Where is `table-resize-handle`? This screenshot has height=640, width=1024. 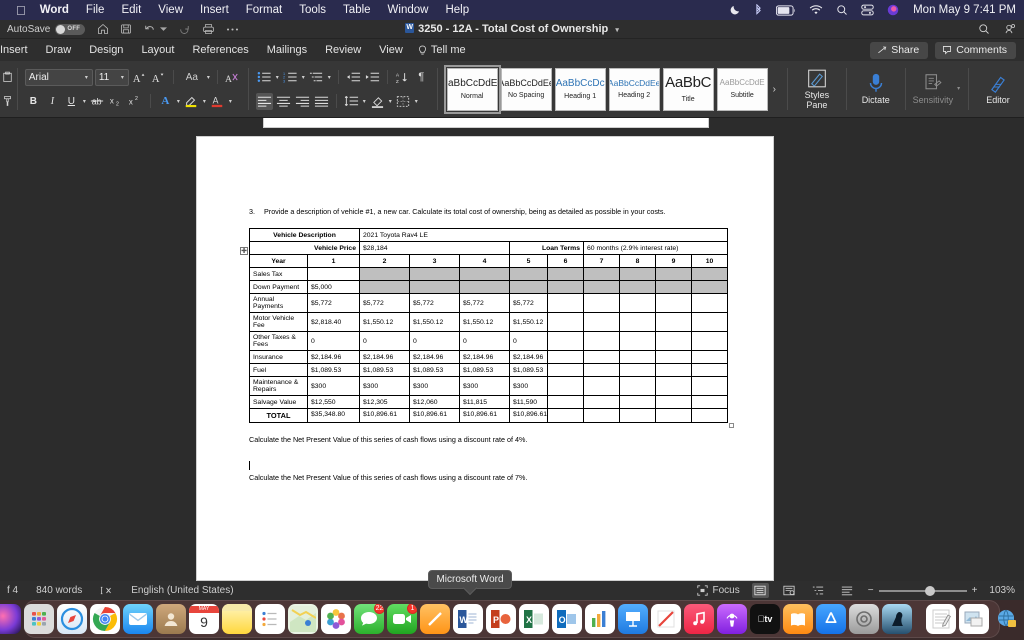 table-resize-handle is located at coordinates (731, 426).